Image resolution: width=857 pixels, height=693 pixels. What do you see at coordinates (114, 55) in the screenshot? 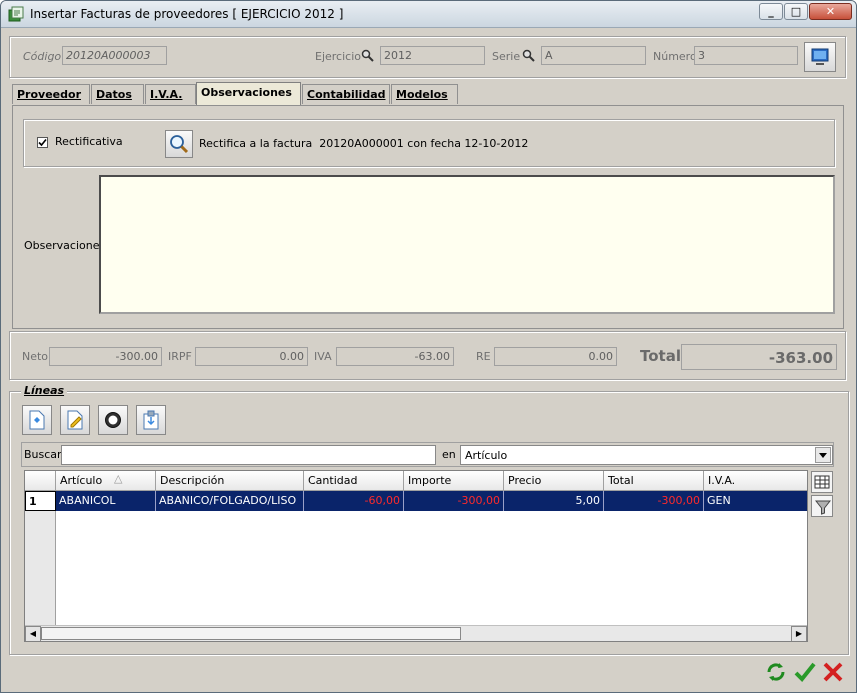
I see `codigo-field: 20120A000003` at bounding box center [114, 55].